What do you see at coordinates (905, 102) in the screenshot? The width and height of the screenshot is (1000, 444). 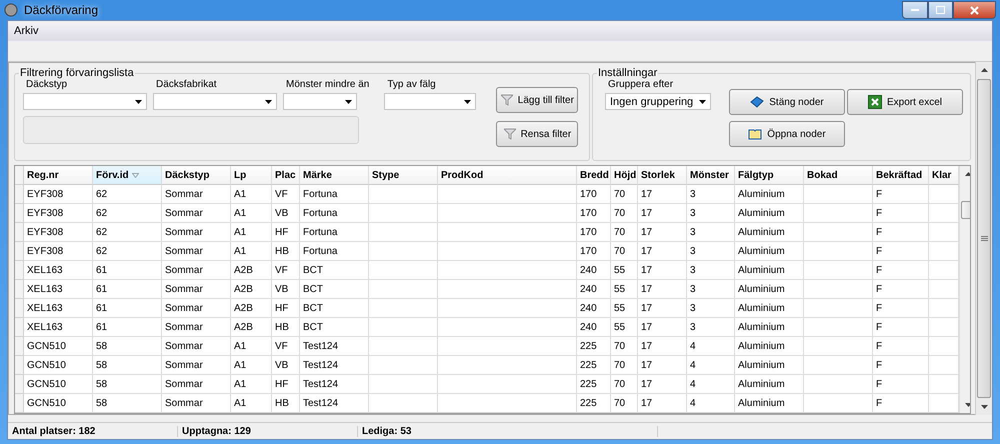 I see `action-button: Export excel` at bounding box center [905, 102].